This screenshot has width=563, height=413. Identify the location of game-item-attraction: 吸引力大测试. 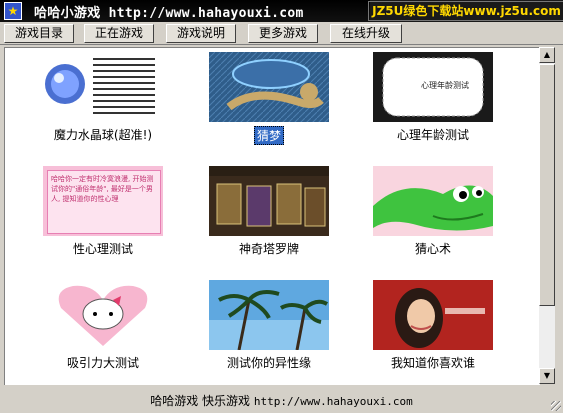
(103, 325).